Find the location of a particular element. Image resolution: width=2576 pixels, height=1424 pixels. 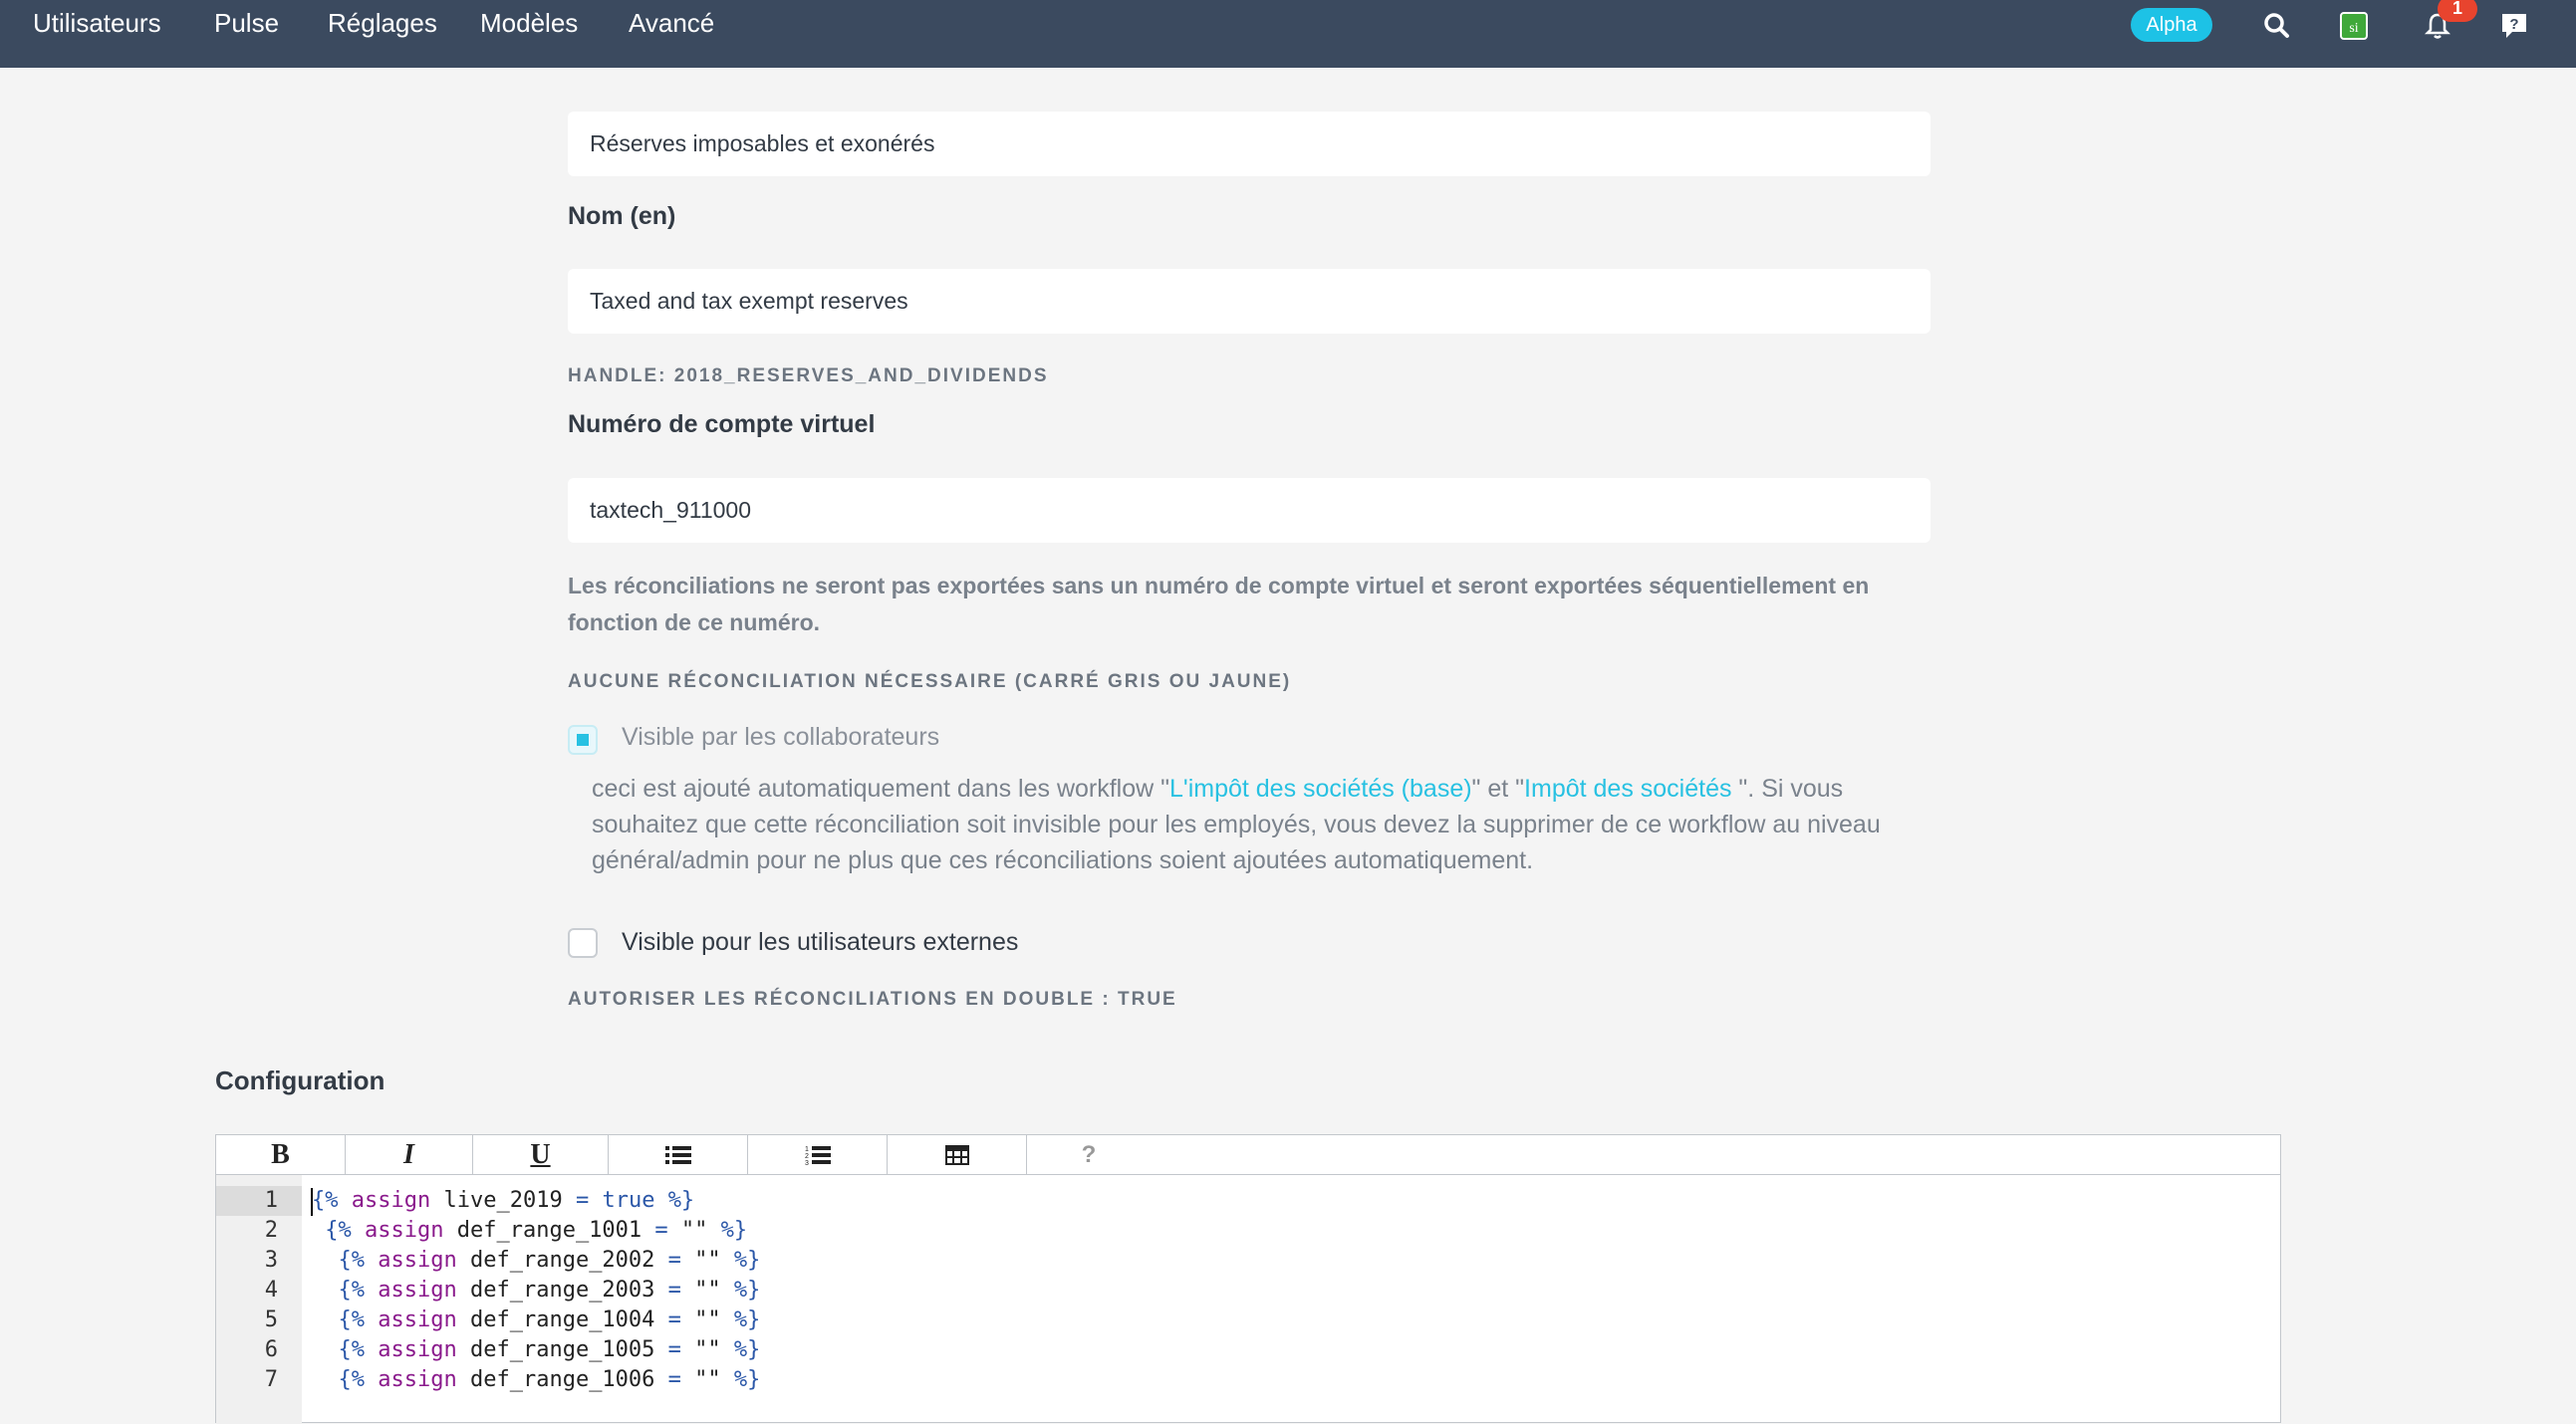

code-line: {% assign def_range_2002 = "" %} is located at coordinates (549, 1260).